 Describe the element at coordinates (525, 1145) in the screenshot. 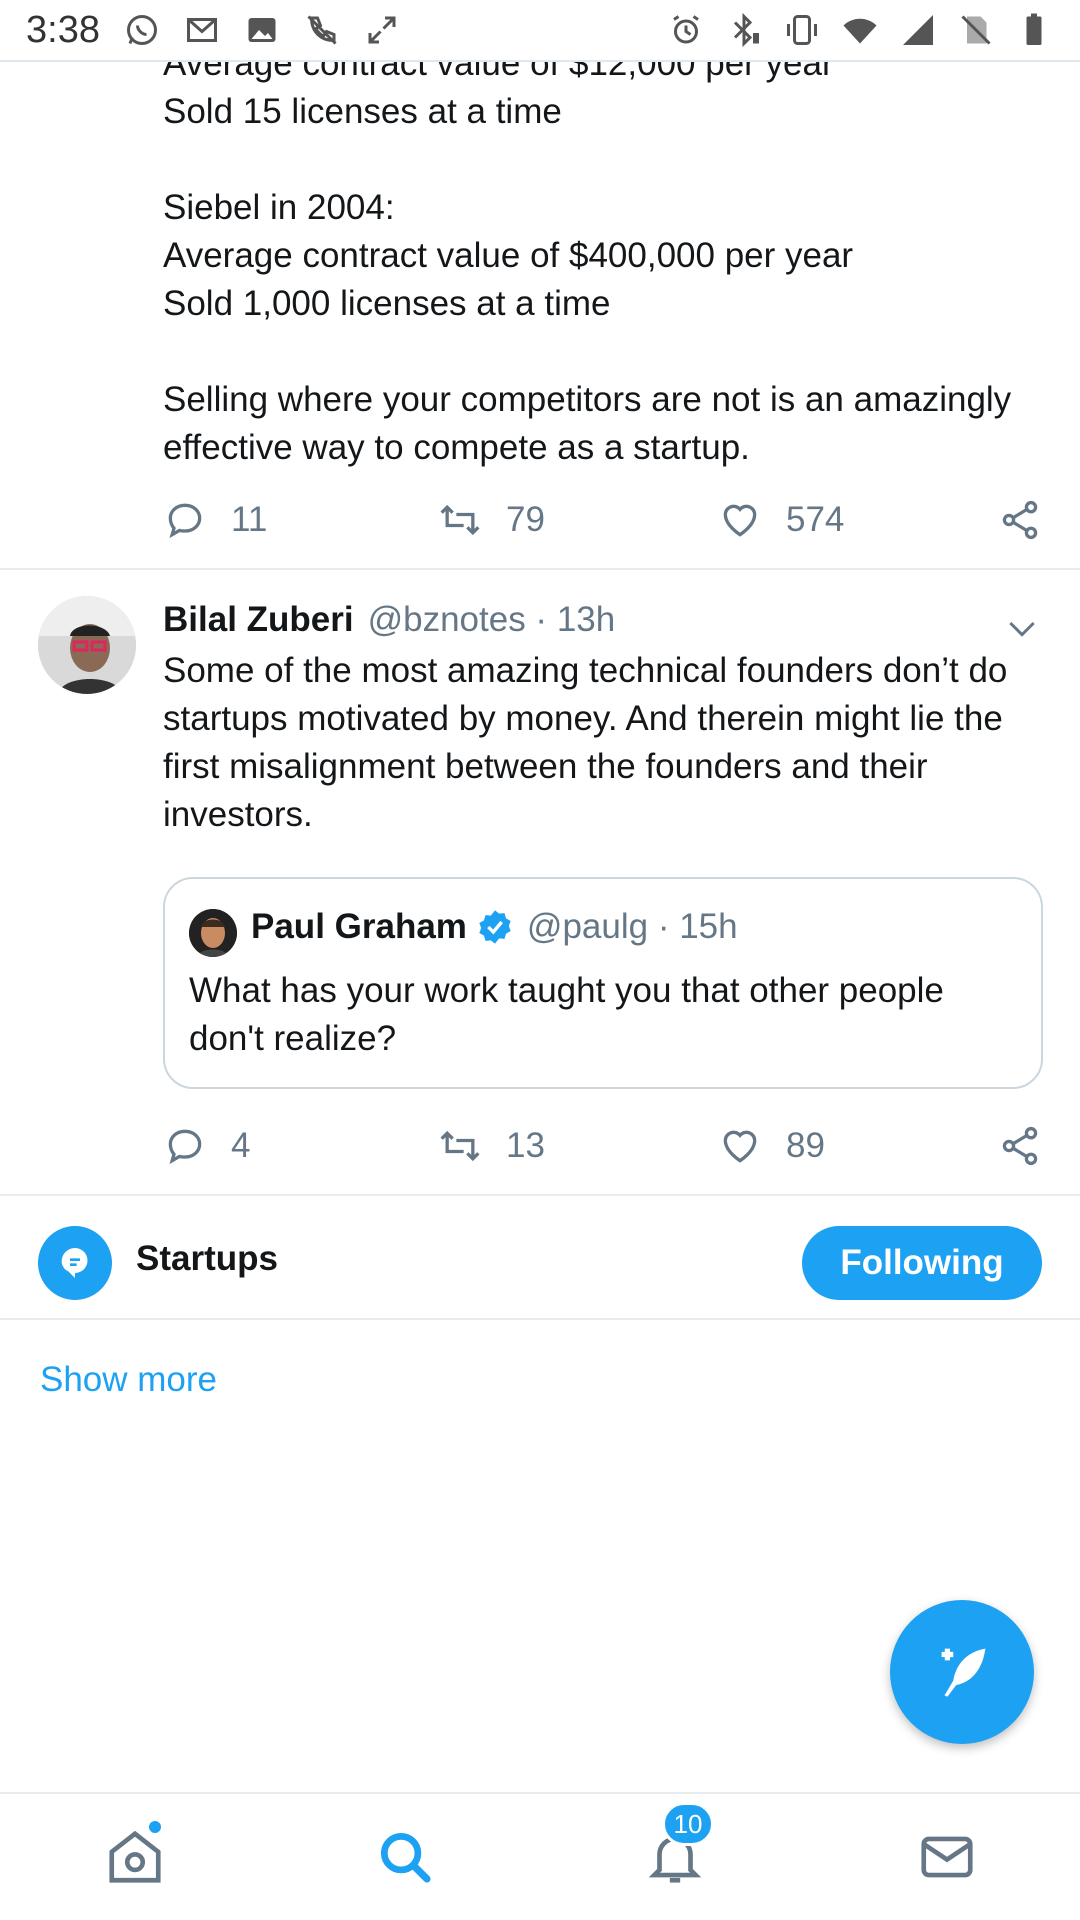

I see `retweet-count: 13` at that location.